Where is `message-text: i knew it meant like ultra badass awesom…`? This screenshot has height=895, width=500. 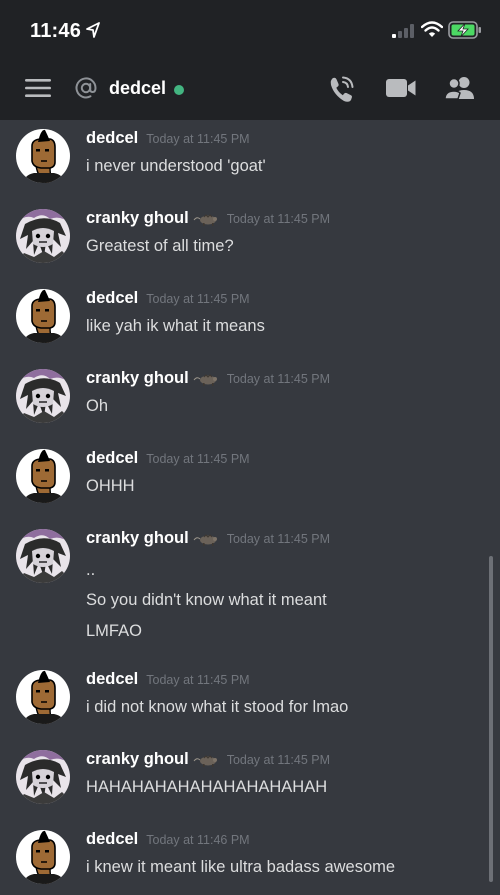 message-text: i knew it meant like ultra badass awesom… is located at coordinates (241, 867).